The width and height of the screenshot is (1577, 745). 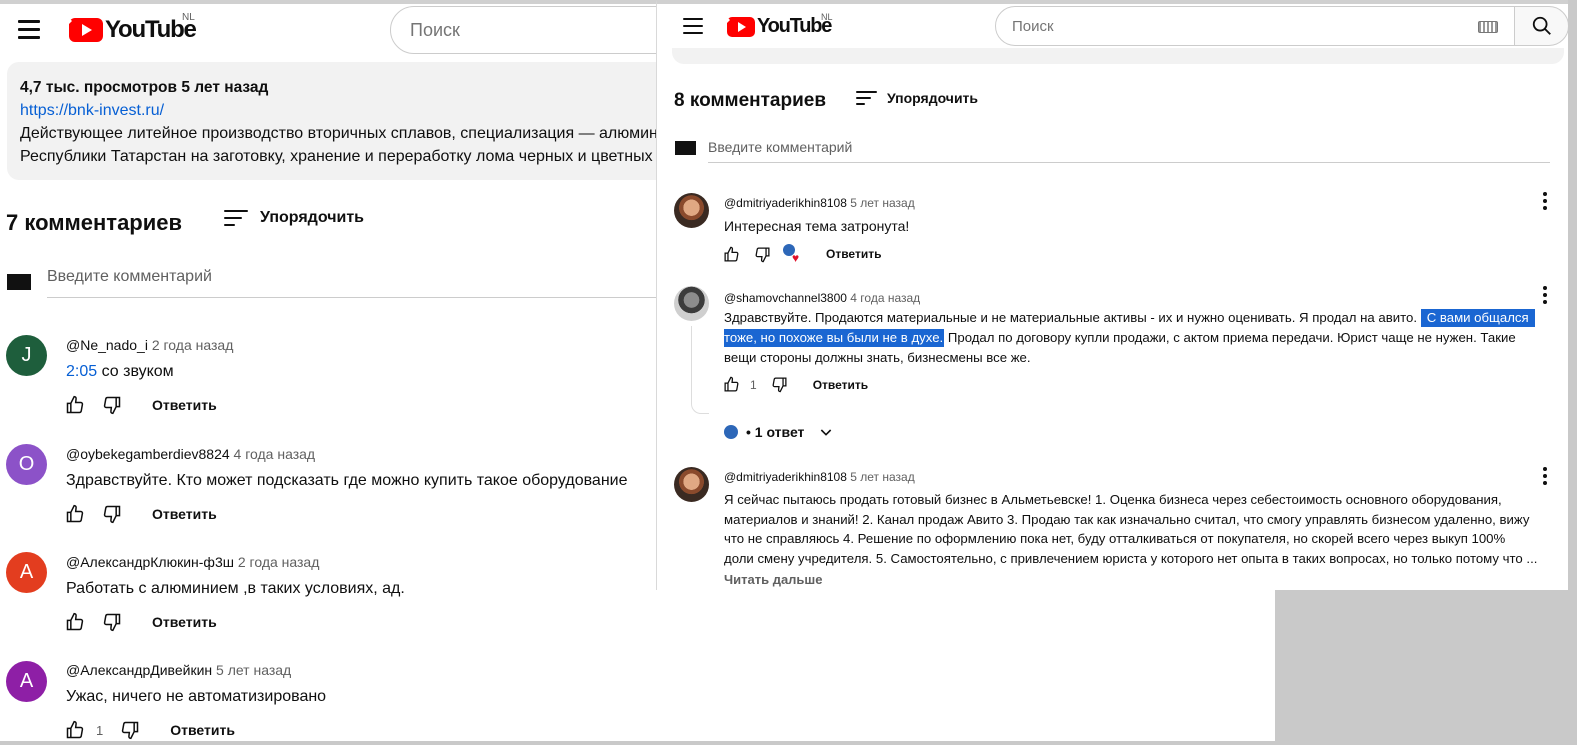 What do you see at coordinates (196, 696) in the screenshot?
I see `comment-text: Ужас, ничего не автоматизировано` at bounding box center [196, 696].